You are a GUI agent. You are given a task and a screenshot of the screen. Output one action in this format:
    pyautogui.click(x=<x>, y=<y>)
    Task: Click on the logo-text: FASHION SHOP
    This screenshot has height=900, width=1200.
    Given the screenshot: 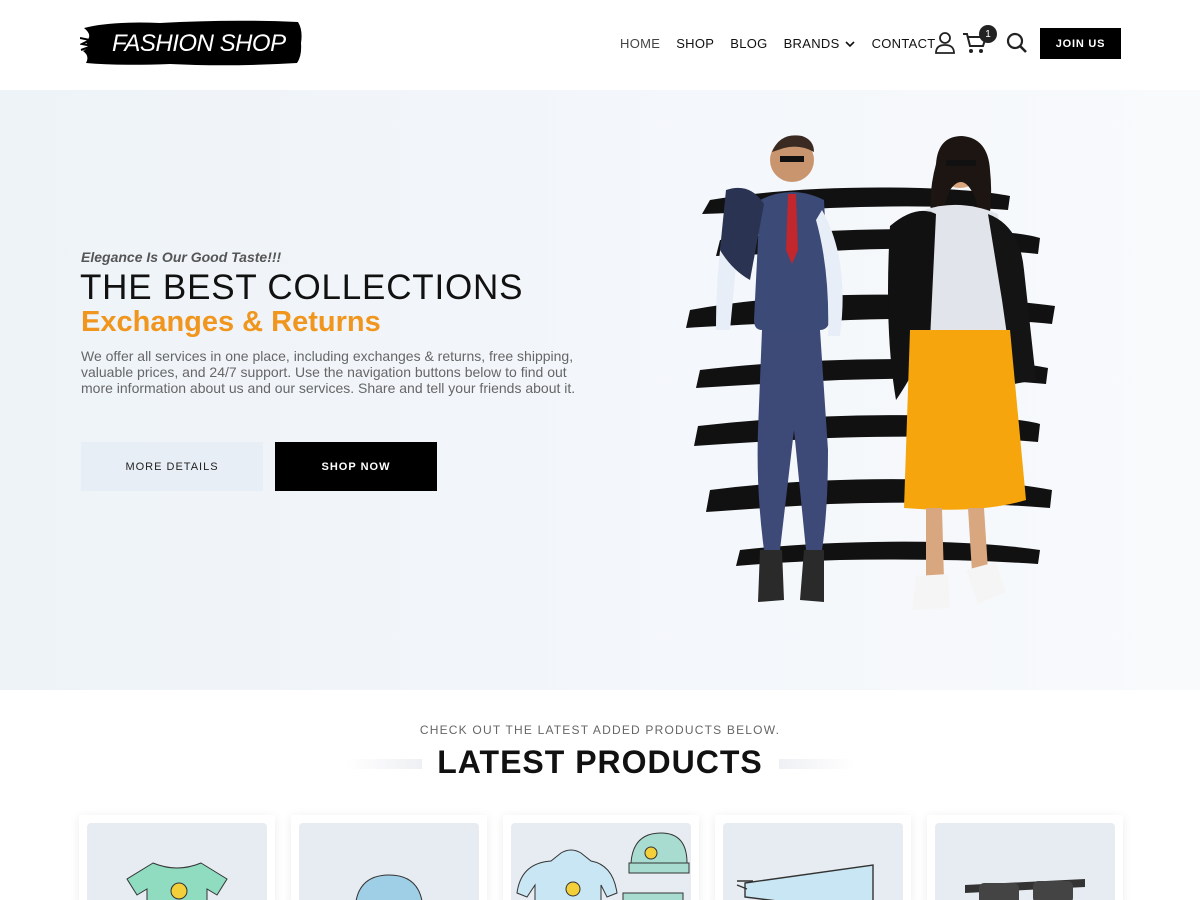 What is the action you would take?
    pyautogui.click(x=199, y=43)
    